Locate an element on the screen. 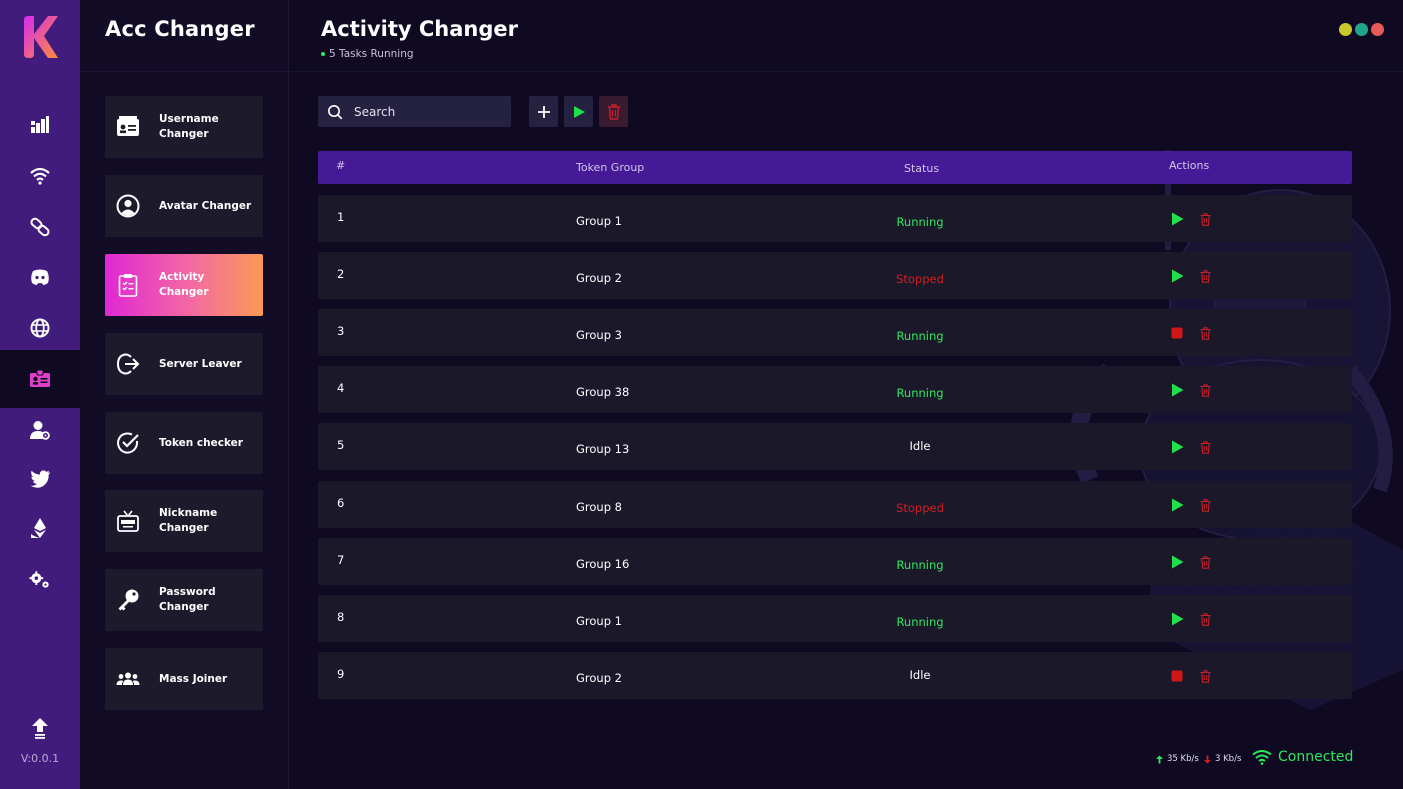 The image size is (1403, 789). feature-activity-changer: Activity Changer is located at coordinates (184, 285).